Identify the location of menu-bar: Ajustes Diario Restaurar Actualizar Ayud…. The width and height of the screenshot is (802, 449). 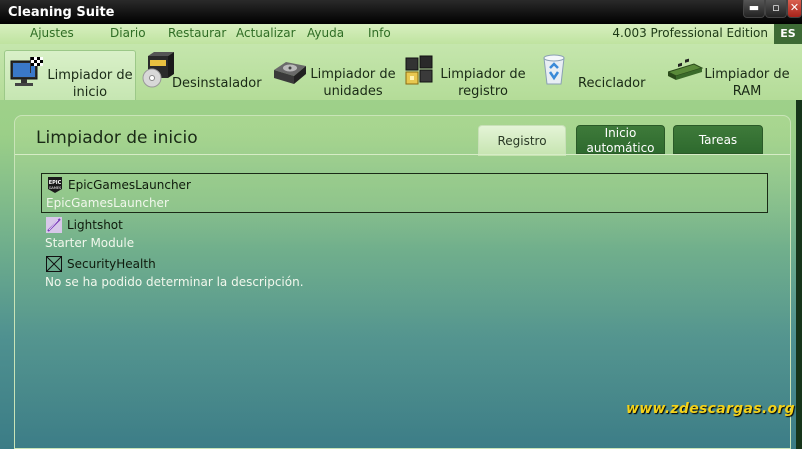
(401, 34).